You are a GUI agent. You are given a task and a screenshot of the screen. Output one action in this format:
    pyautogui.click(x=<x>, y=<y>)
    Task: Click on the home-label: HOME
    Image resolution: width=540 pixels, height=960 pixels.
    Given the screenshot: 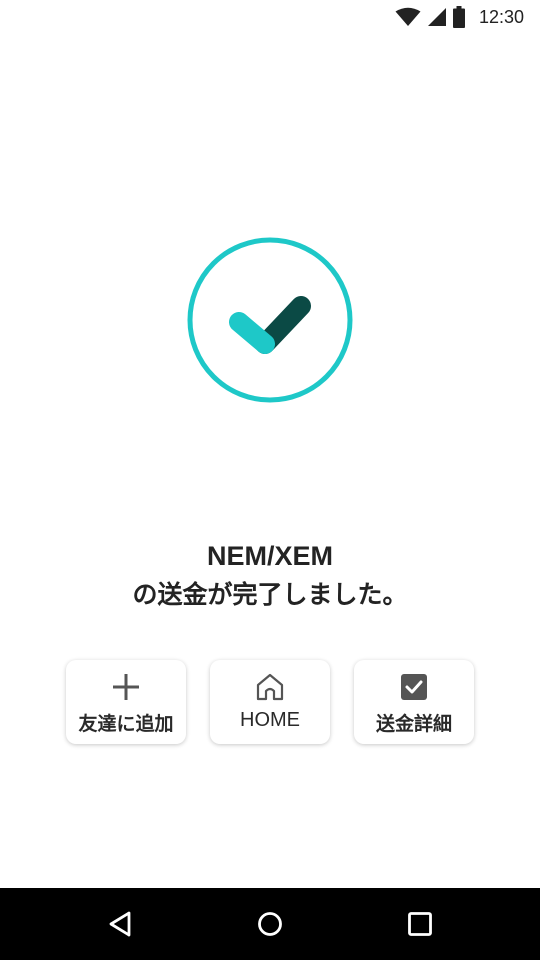 What is the action you would take?
    pyautogui.click(x=270, y=720)
    